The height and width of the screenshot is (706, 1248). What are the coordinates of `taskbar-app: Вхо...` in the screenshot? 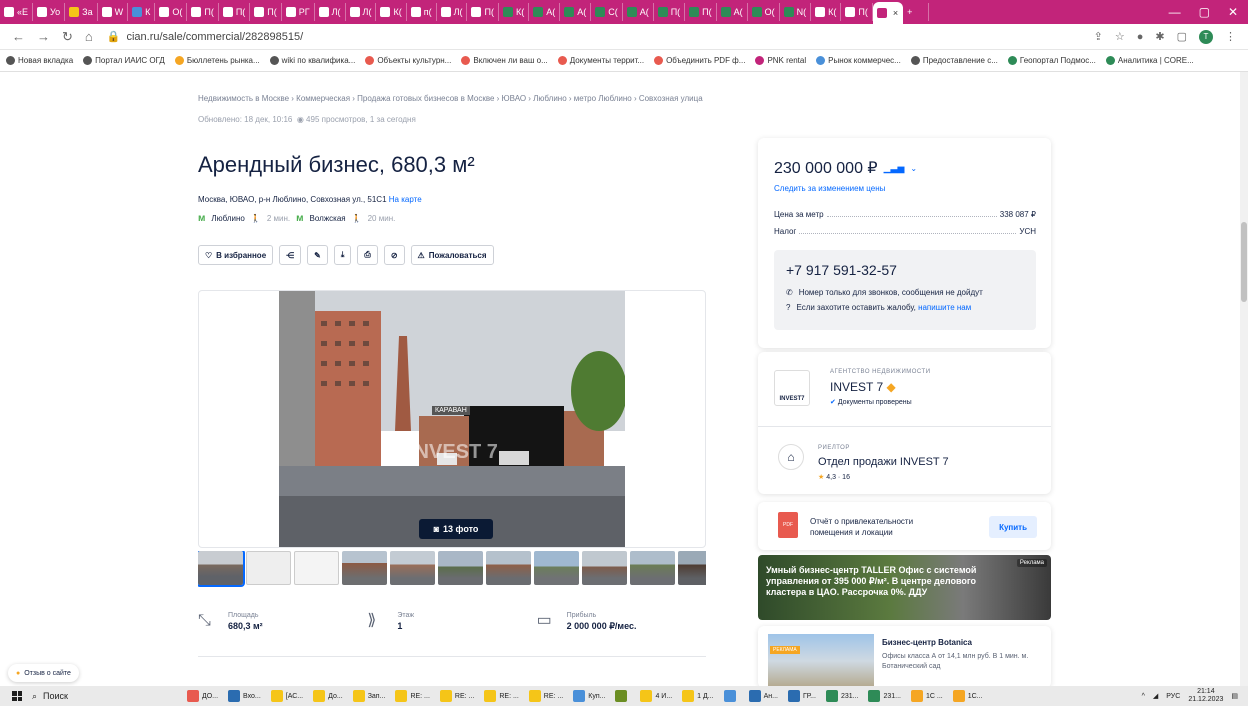 It's located at (244, 696).